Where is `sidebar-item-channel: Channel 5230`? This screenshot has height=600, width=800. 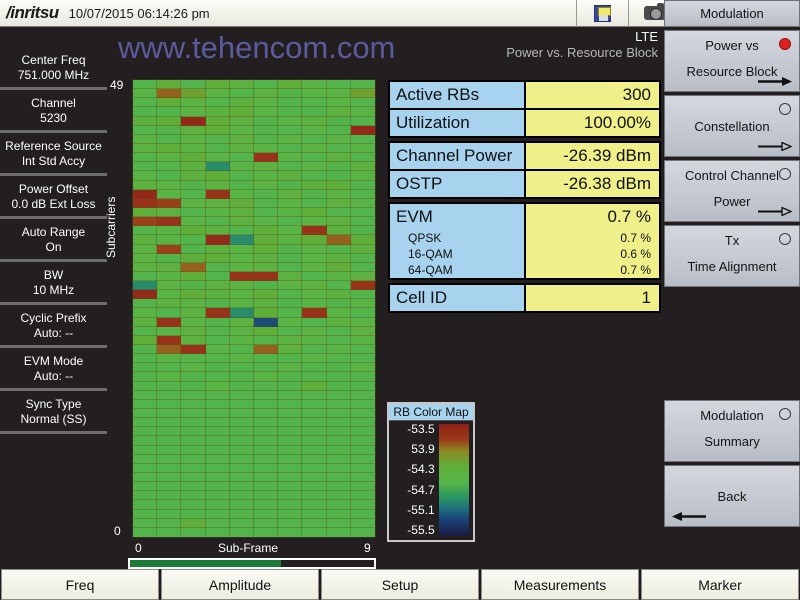
sidebar-item-channel: Channel 5230 is located at coordinates (53, 112).